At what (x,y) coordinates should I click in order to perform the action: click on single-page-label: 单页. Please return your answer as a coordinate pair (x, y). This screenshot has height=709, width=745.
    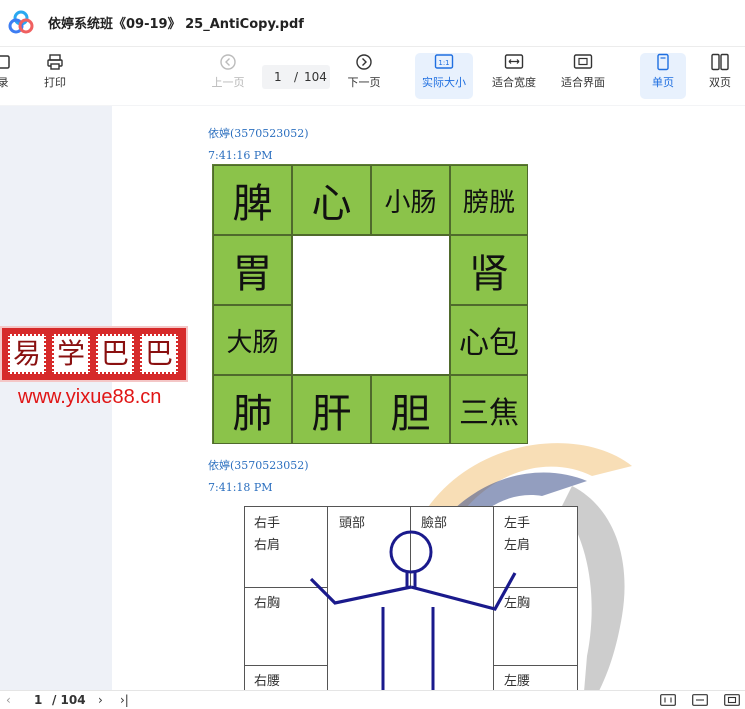
    Looking at the image, I should click on (663, 82).